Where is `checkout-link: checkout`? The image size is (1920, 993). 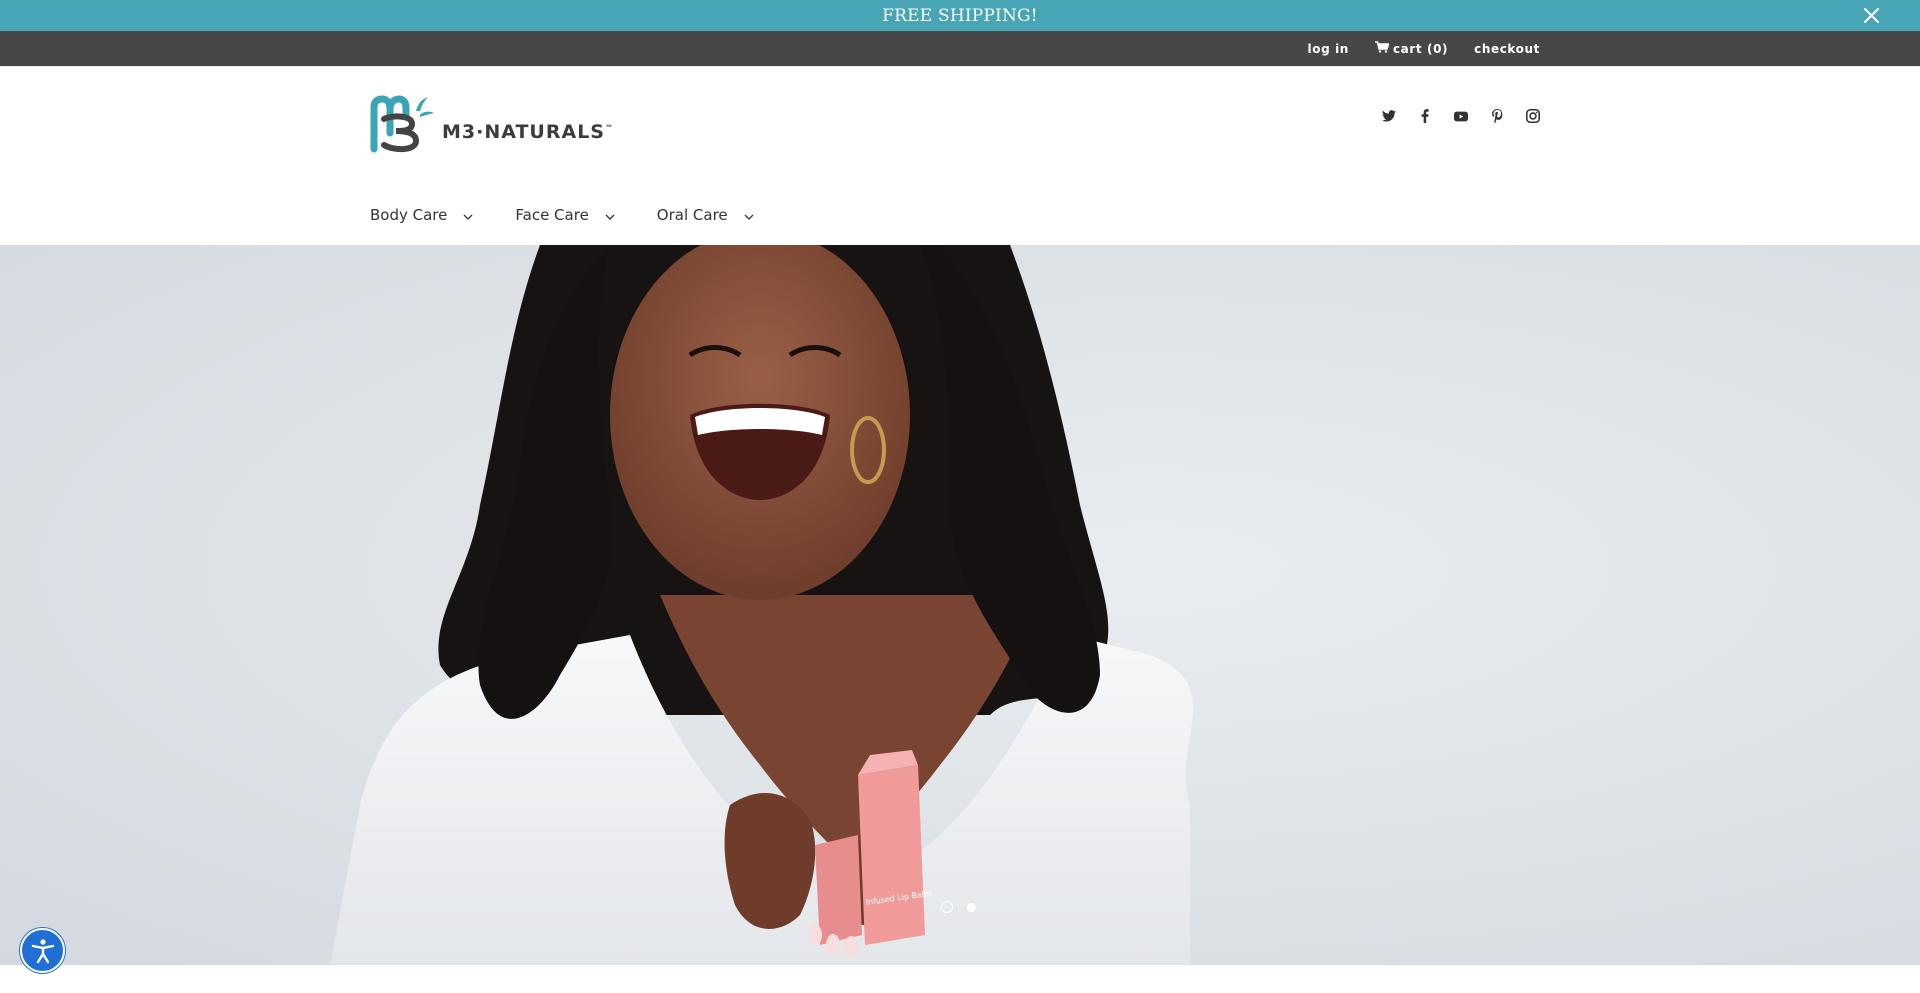
checkout-link: checkout is located at coordinates (1507, 49).